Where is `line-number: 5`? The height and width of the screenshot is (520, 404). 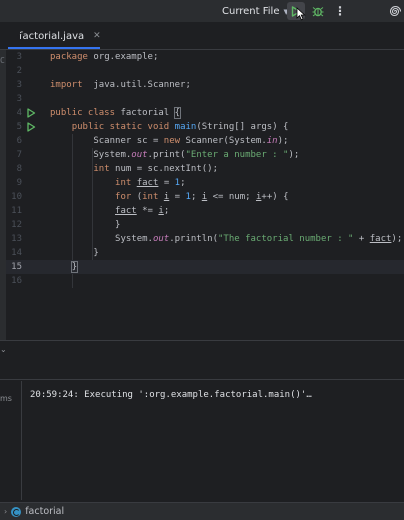
line-number: 5 is located at coordinates (19, 127).